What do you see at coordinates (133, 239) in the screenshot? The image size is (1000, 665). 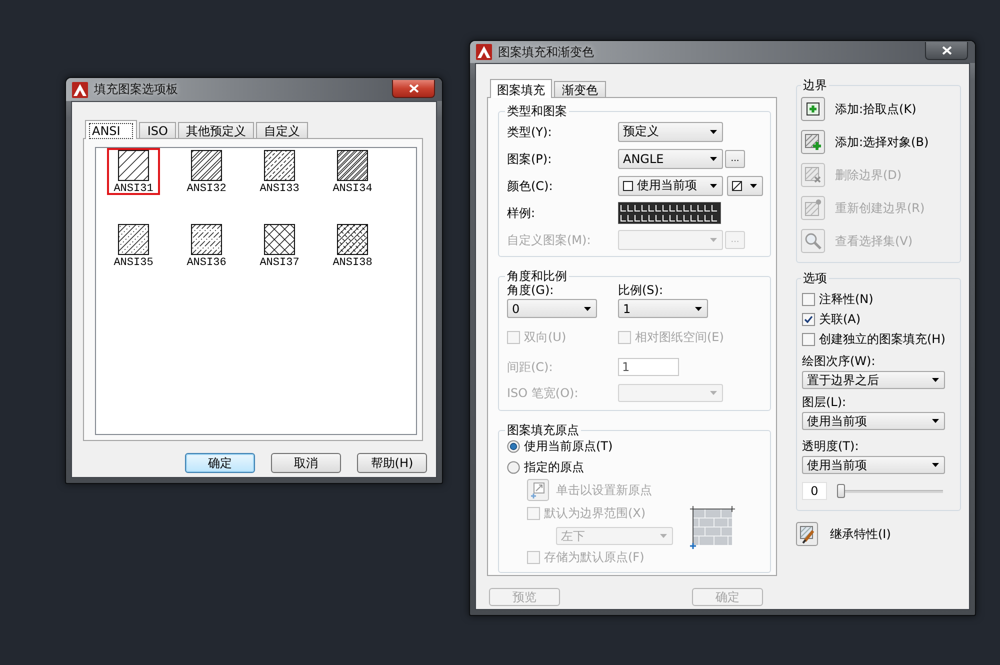 I see `dotted-diagonal-hatch-icon` at bounding box center [133, 239].